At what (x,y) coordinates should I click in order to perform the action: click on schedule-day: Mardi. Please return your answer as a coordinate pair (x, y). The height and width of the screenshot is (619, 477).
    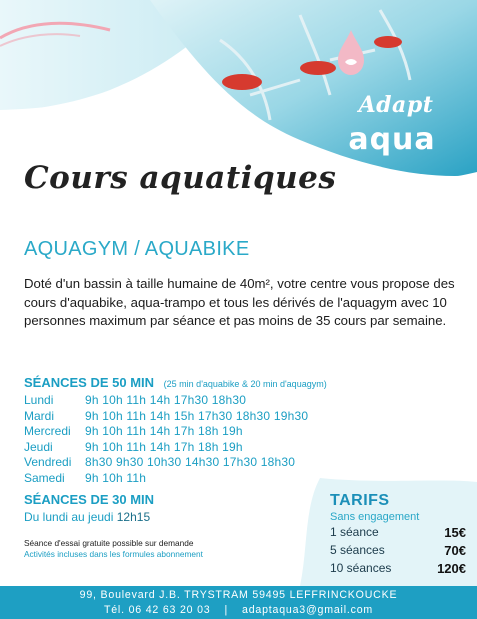
    Looking at the image, I should click on (39, 415).